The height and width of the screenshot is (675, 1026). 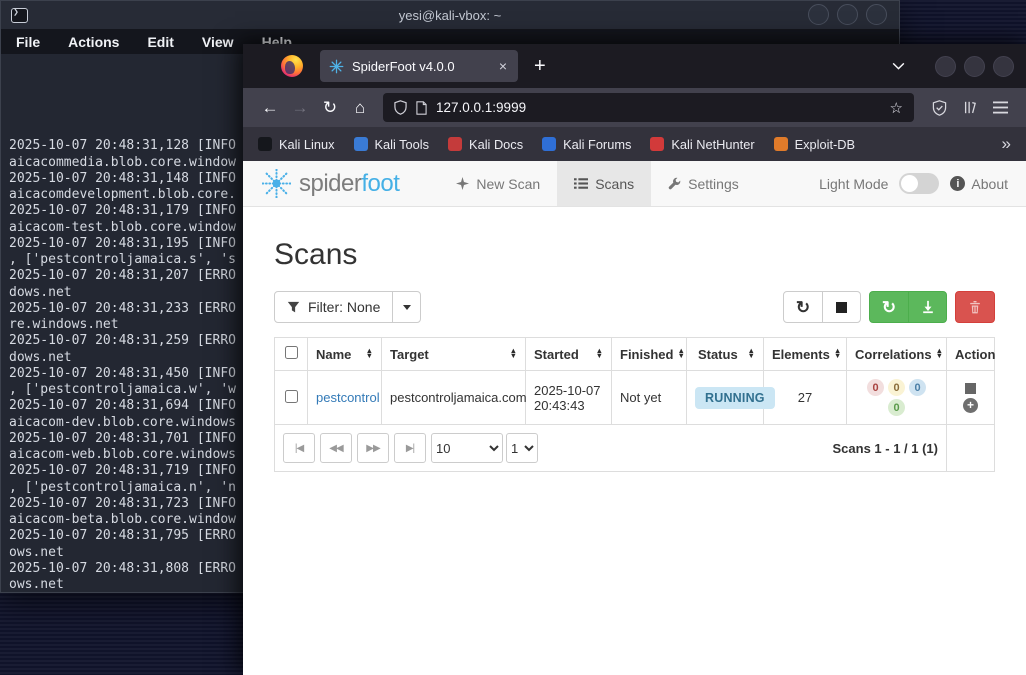 What do you see at coordinates (296, 144) in the screenshot?
I see `bookmark-item: Kali Linux` at bounding box center [296, 144].